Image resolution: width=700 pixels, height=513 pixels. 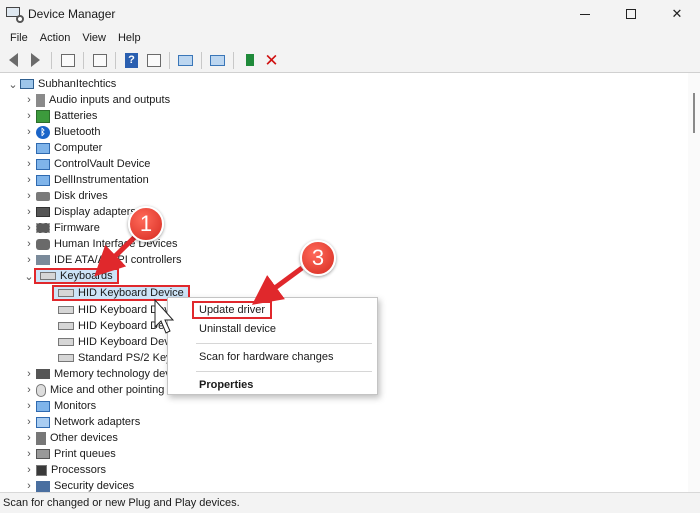 What do you see at coordinates (146, 224) in the screenshot?
I see `step-badge-1: 1` at bounding box center [146, 224].